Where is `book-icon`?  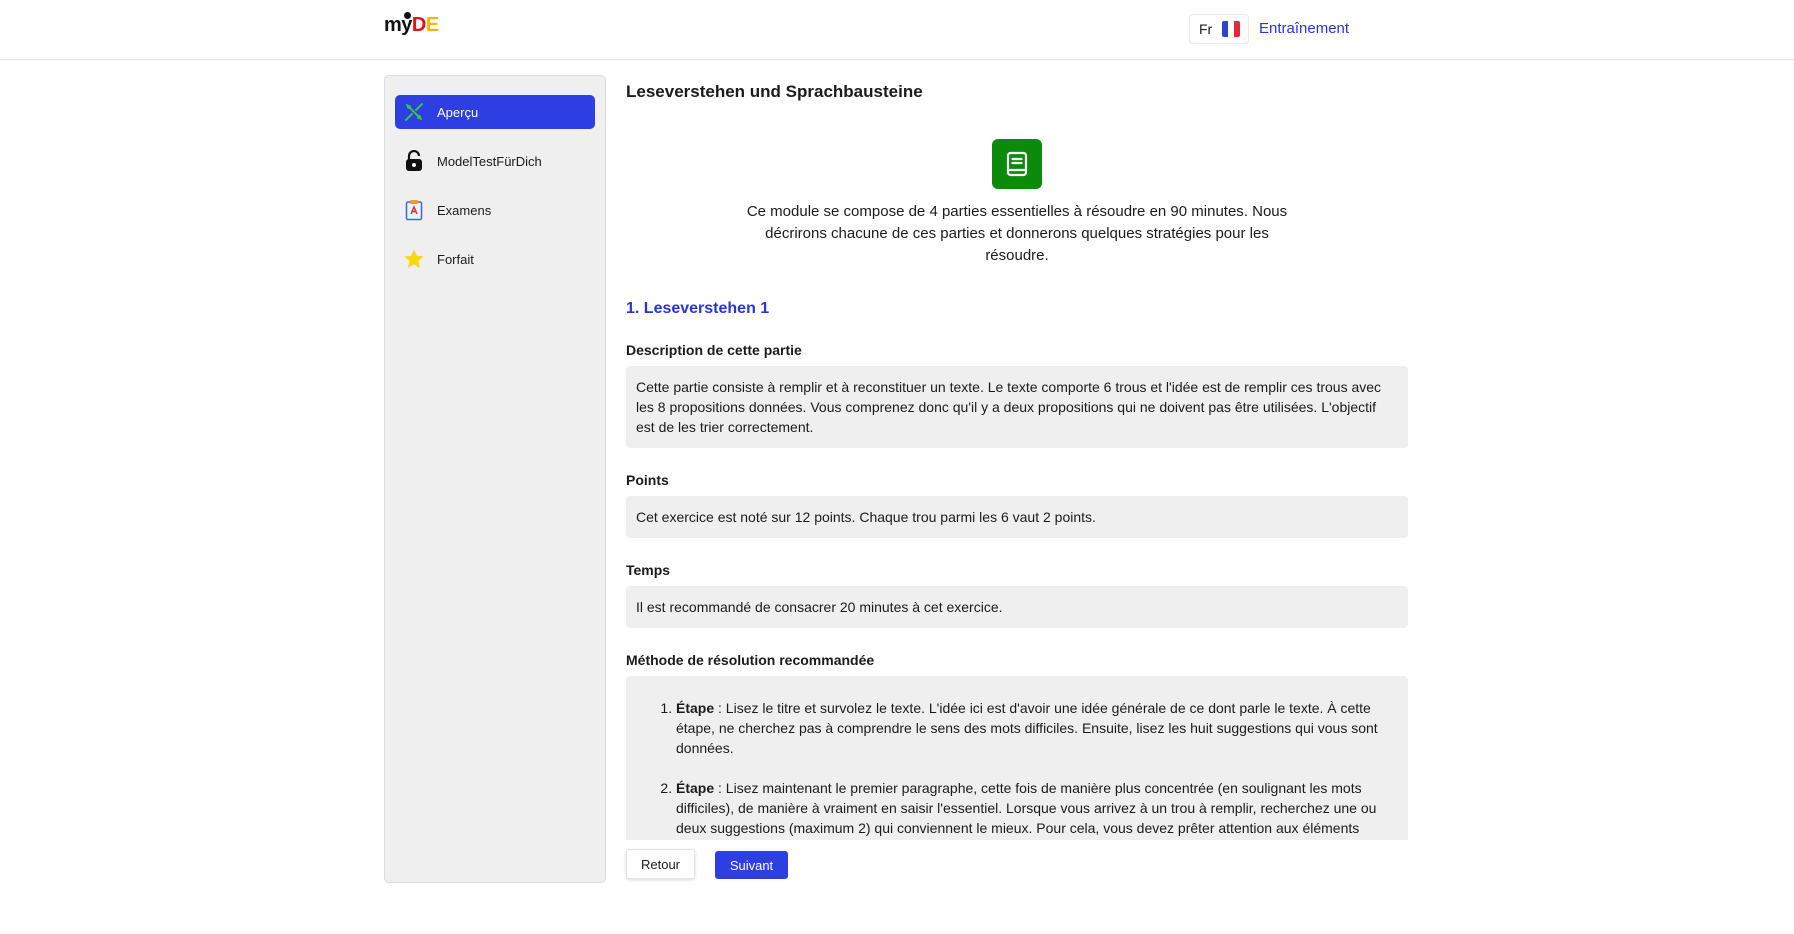
book-icon is located at coordinates (1017, 164).